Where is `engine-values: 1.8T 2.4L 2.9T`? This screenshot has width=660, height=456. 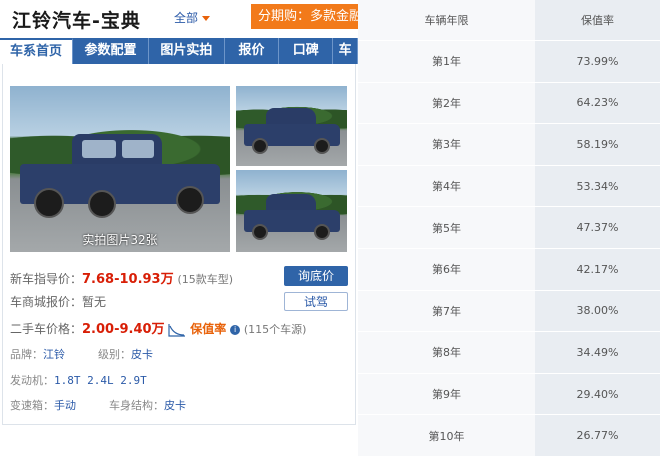
engine-values: 1.8T 2.4L 2.9T is located at coordinates (100, 380).